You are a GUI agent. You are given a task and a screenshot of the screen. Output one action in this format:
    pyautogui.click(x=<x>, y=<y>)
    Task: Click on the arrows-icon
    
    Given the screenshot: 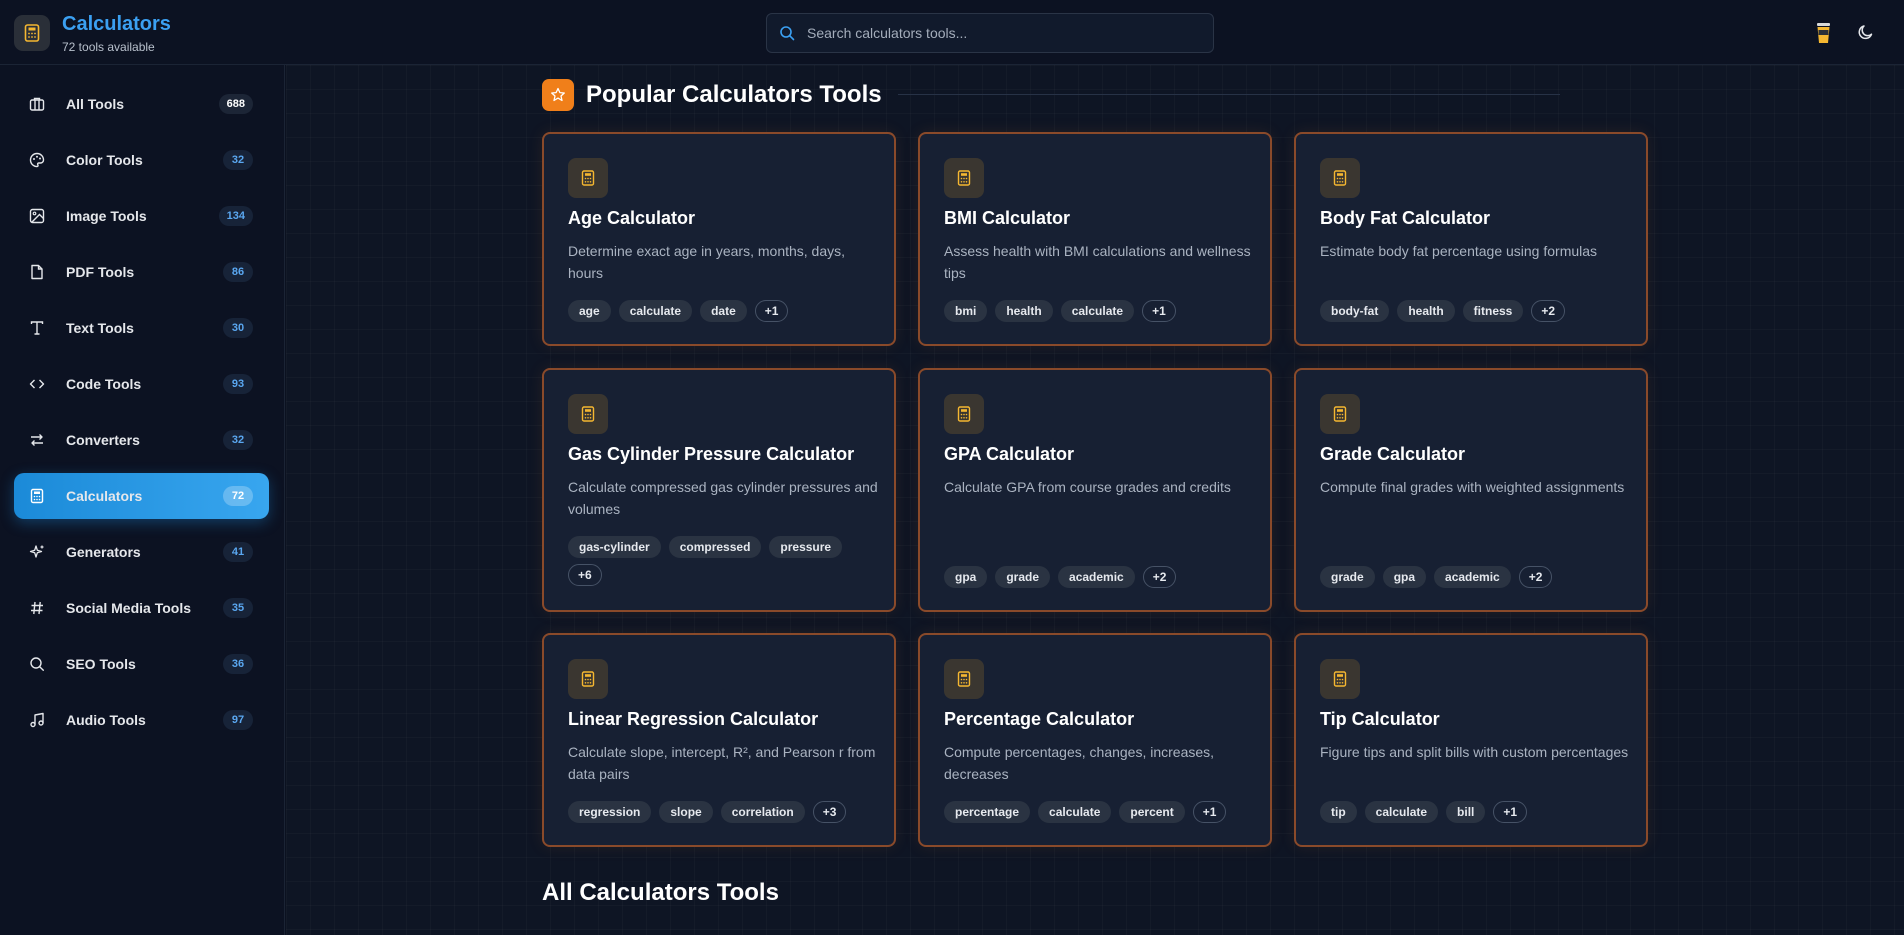 What is the action you would take?
    pyautogui.click(x=37, y=440)
    